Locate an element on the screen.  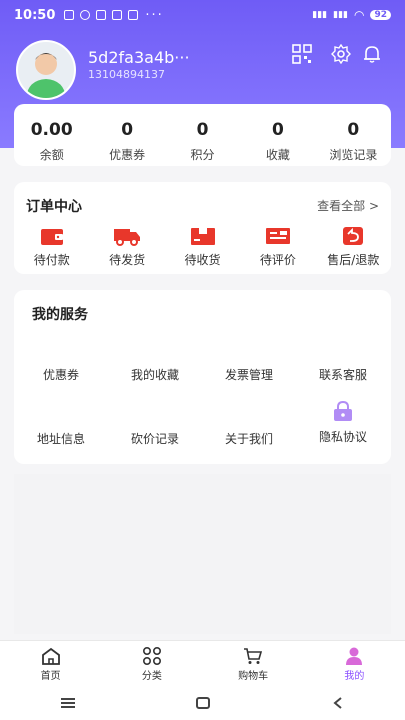
tab-label: 首页 is located at coordinates (50, 676).